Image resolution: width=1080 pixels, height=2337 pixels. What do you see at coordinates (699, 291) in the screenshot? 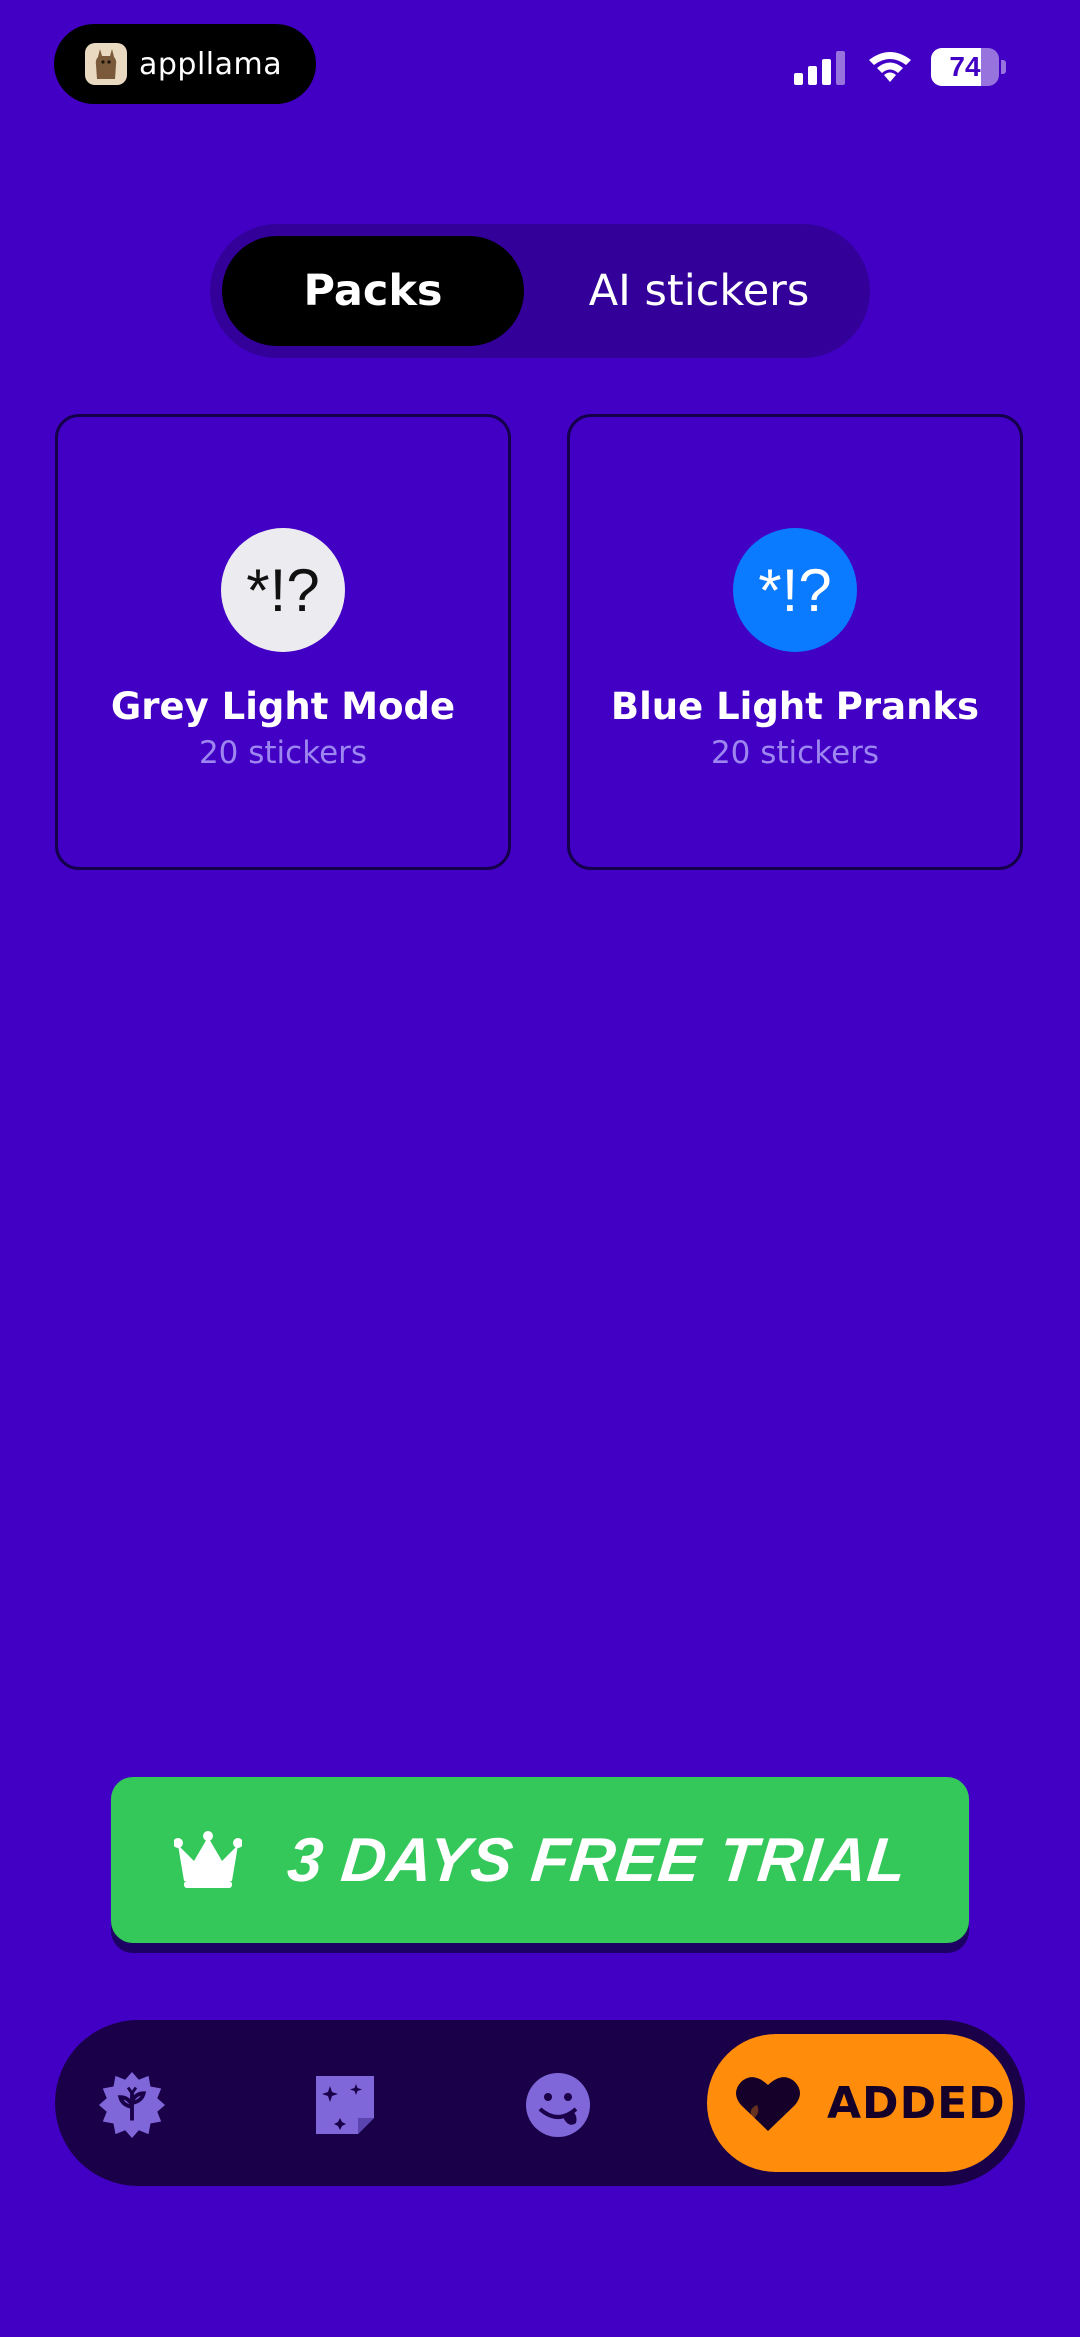
I see `tab-ai-stickers: AI stickers` at bounding box center [699, 291].